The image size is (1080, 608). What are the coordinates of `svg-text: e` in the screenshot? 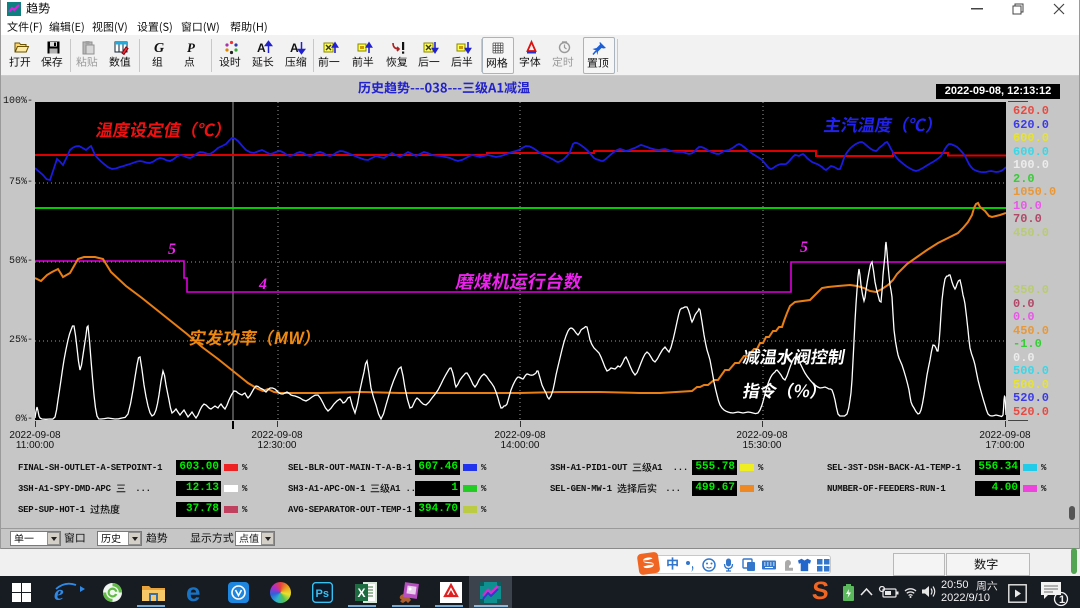 It's located at (59, 592).